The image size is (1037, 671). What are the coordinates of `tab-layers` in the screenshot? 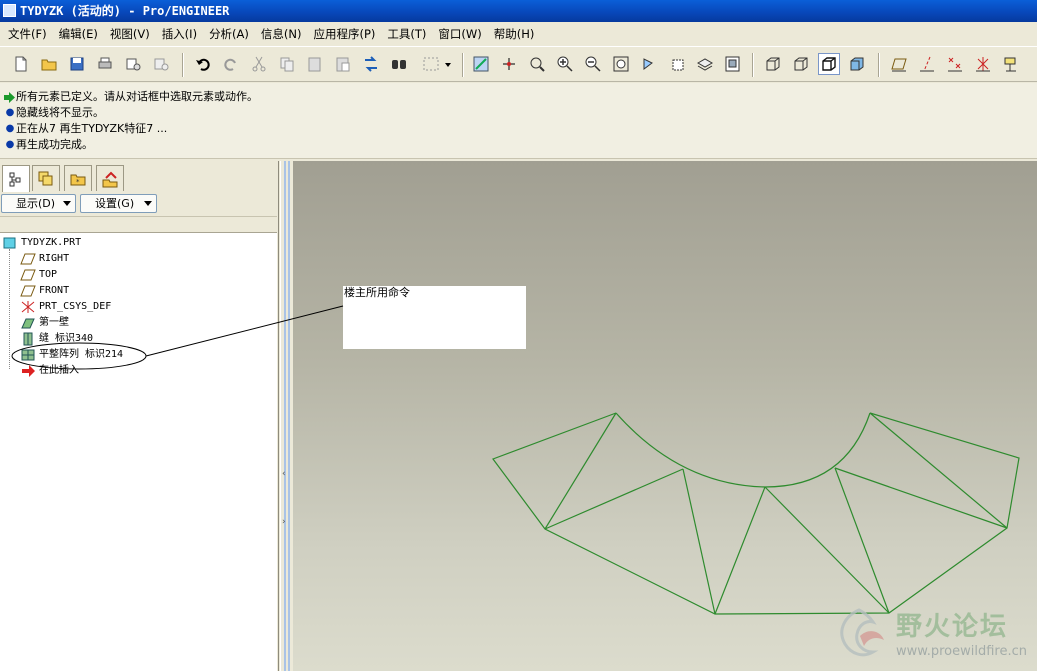 It's located at (46, 178).